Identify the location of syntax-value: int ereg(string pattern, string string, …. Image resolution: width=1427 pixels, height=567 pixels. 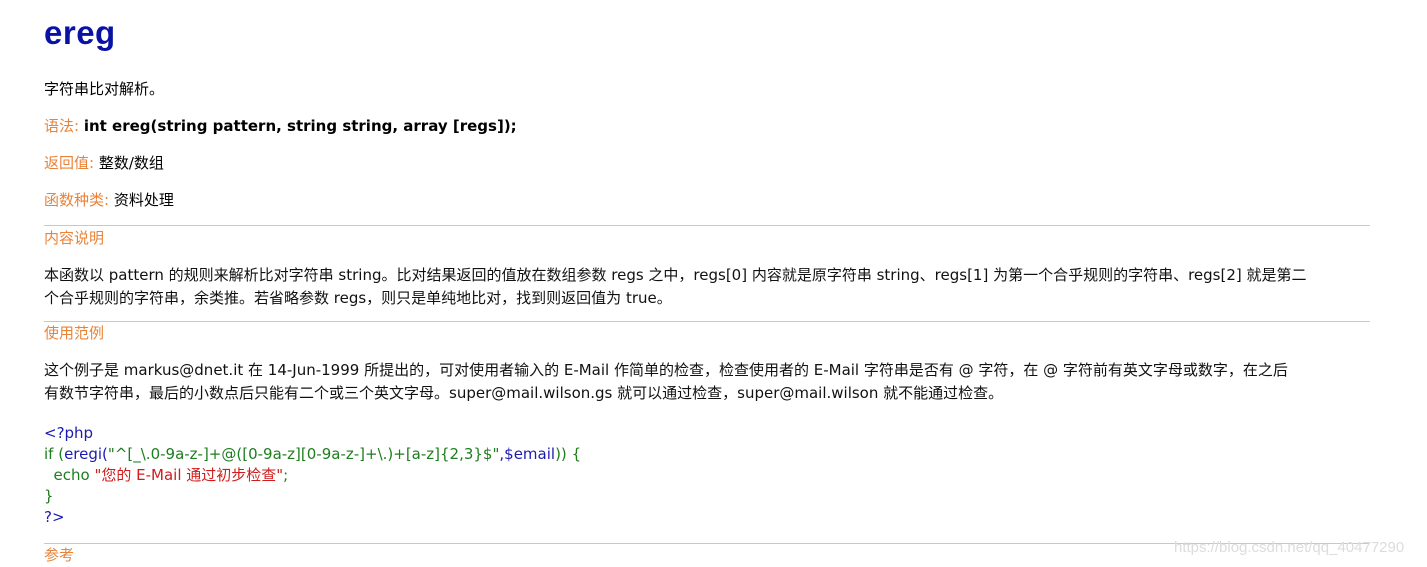
(300, 126).